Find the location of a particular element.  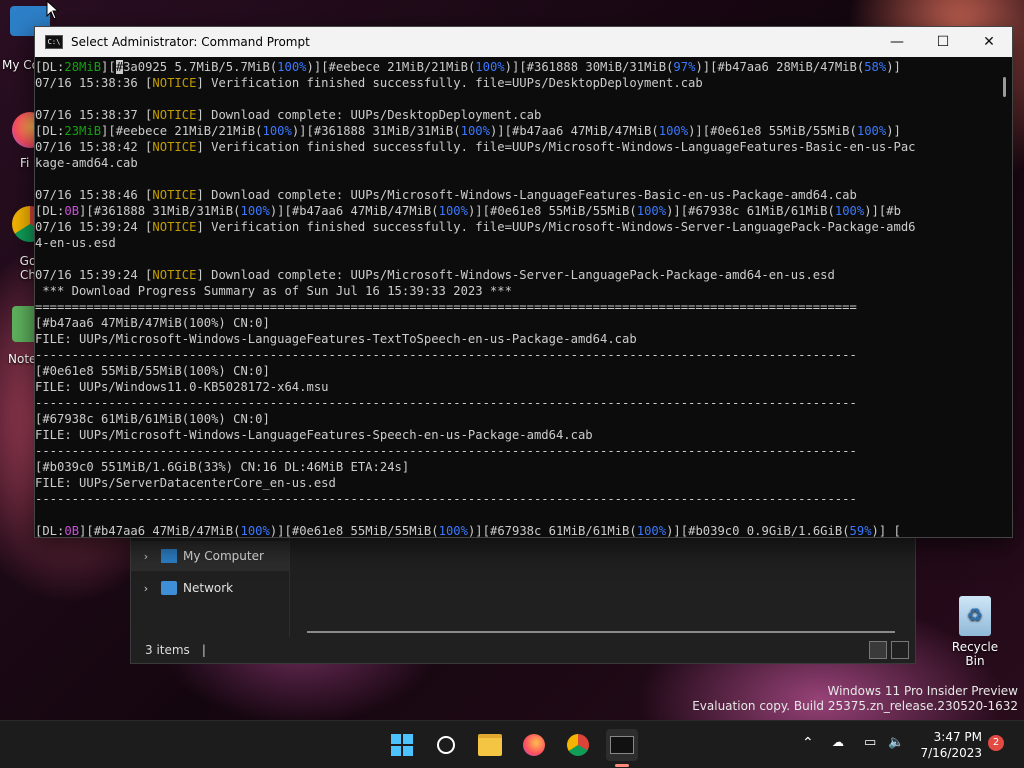

chrome-icon is located at coordinates (578, 745).